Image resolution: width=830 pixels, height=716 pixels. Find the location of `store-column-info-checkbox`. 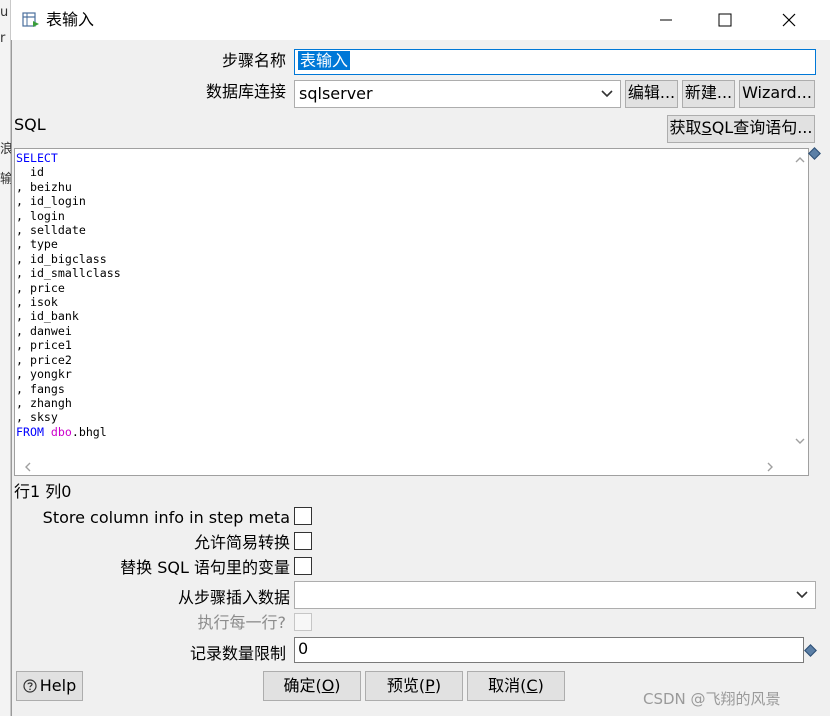

store-column-info-checkbox is located at coordinates (303, 516).